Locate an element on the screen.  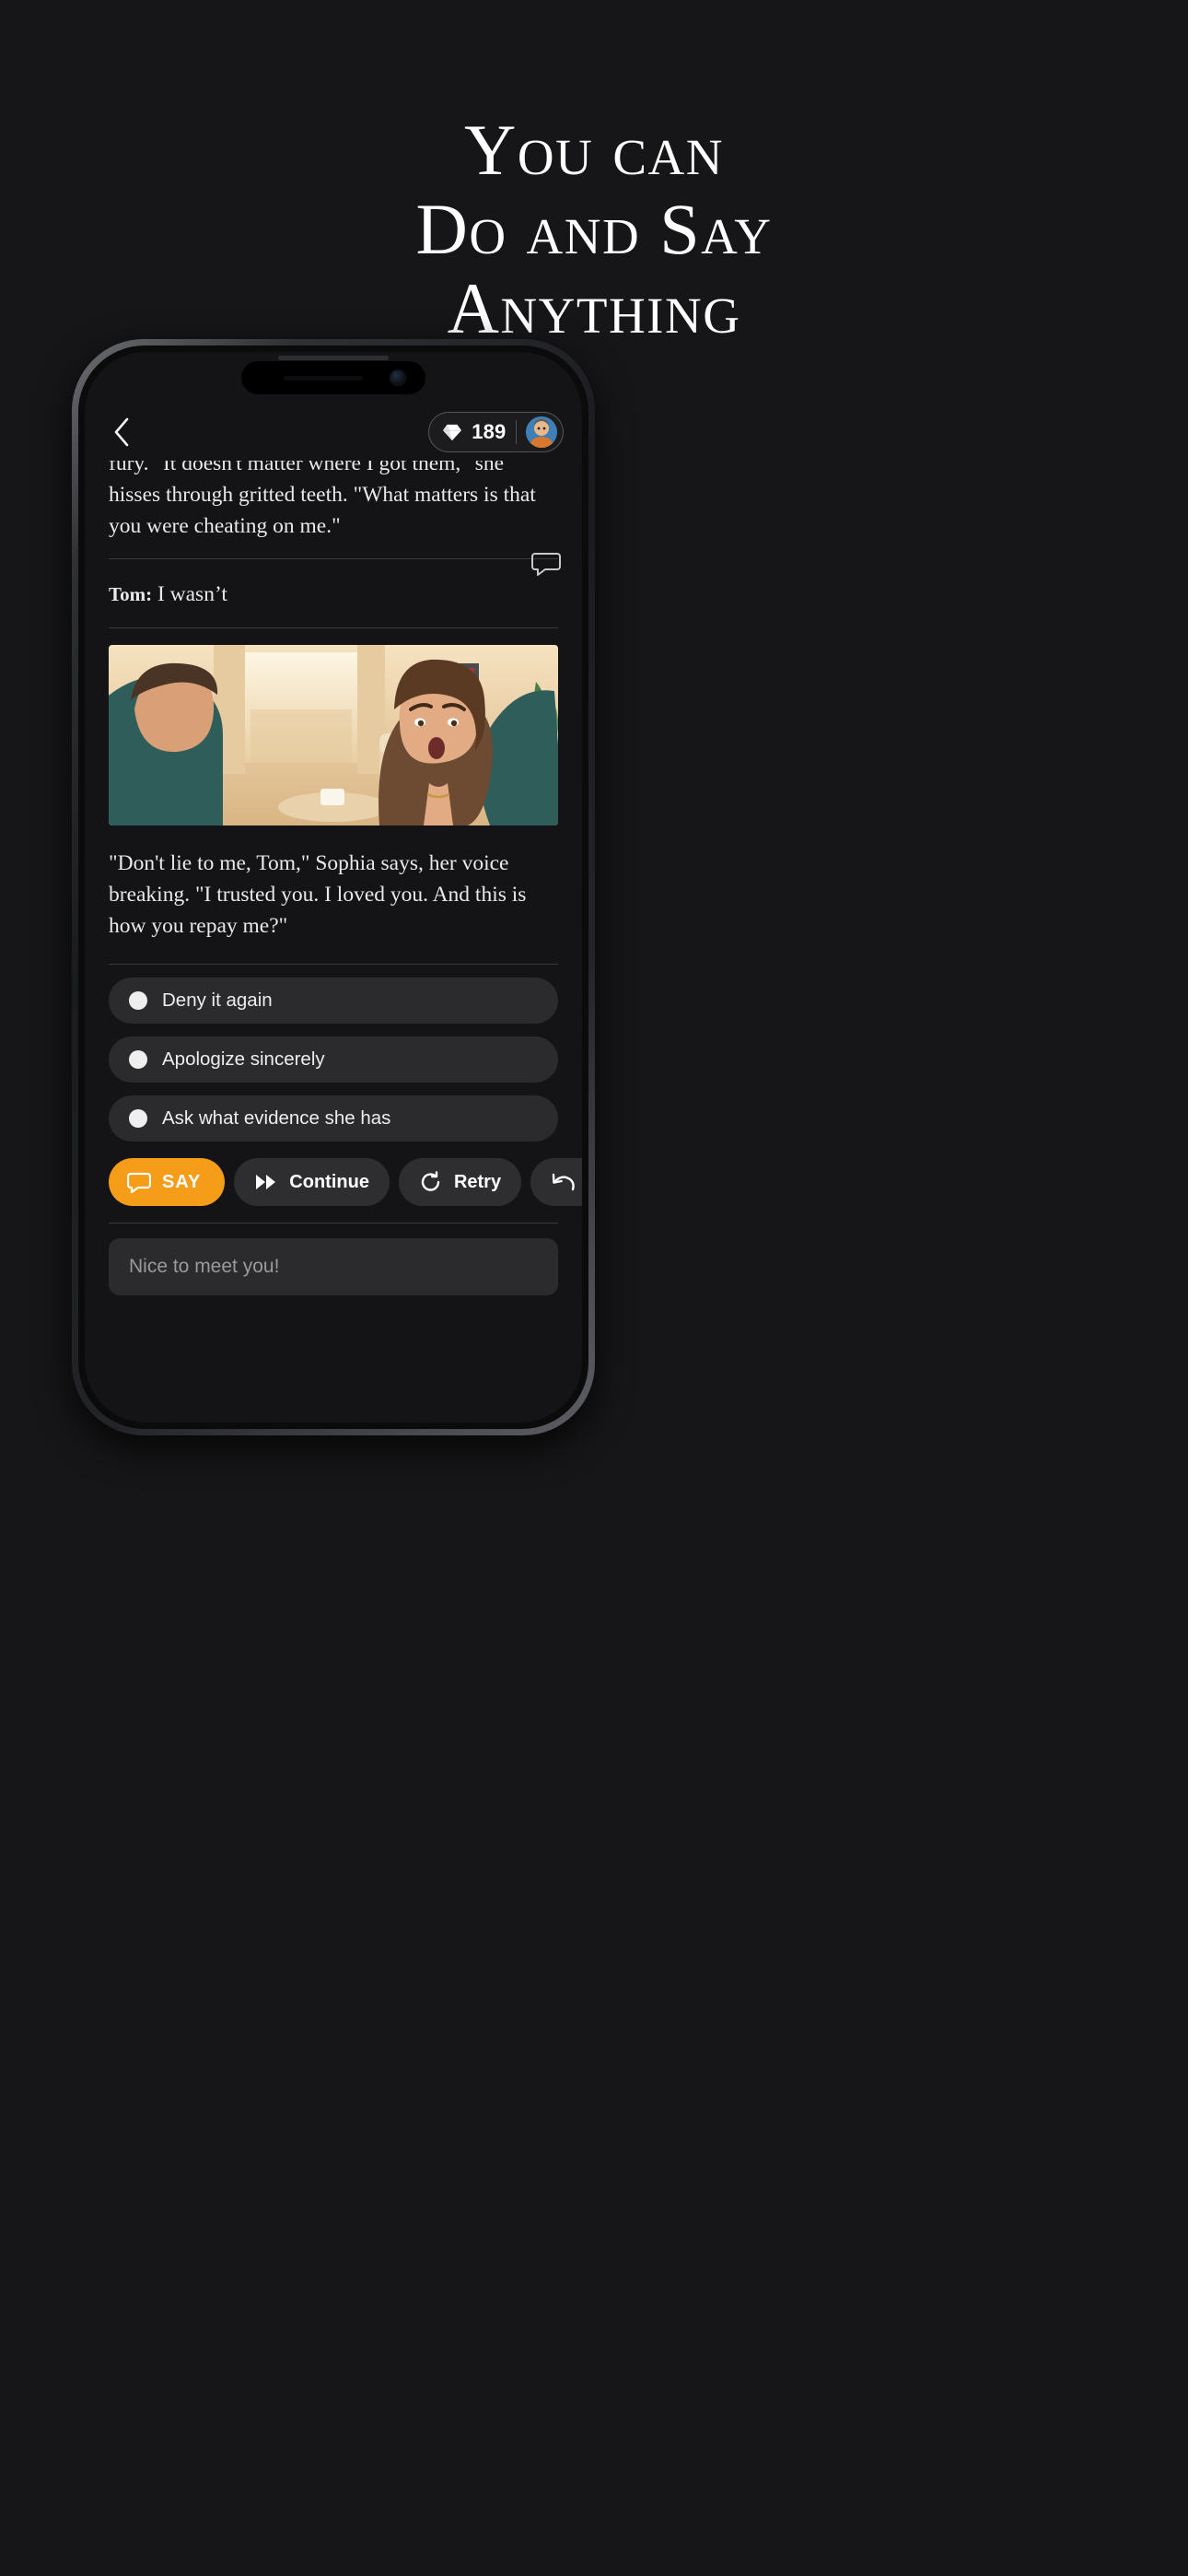
reply-speaker: Tom: is located at coordinates (131, 594).